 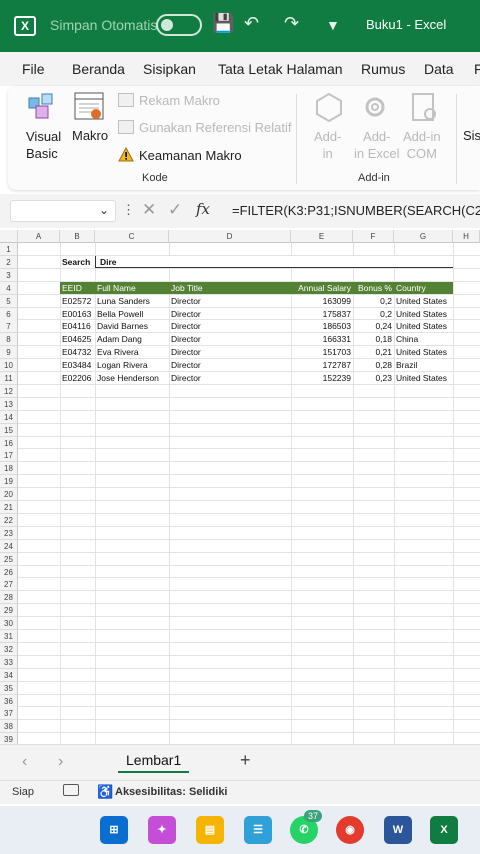 I want to click on table-cell: David Barnes, so click(x=132, y=326).